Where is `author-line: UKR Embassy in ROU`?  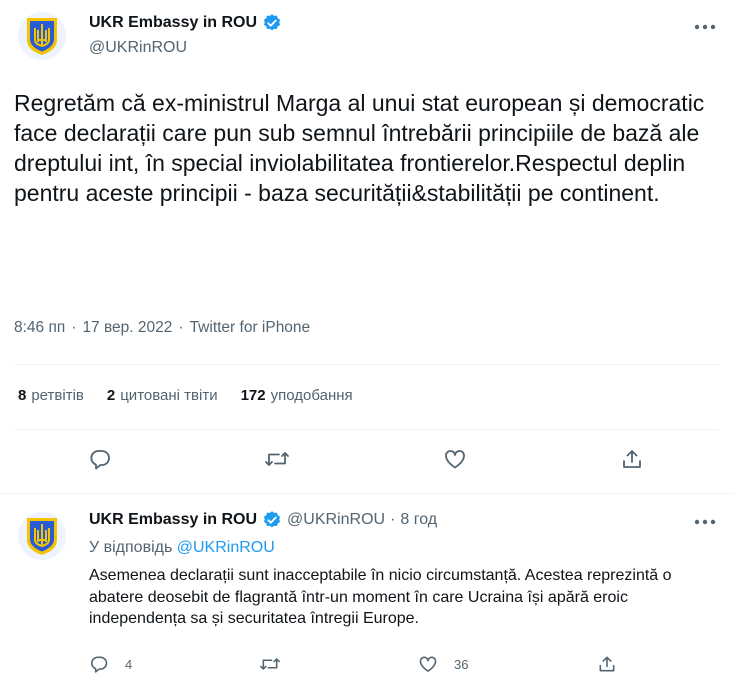
author-line: UKR Embassy in ROU is located at coordinates (185, 23).